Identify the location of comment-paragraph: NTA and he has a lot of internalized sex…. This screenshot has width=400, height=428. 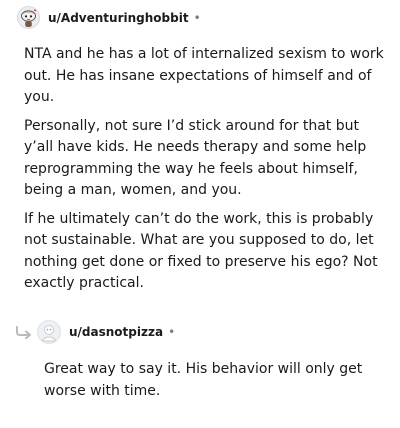
(204, 75).